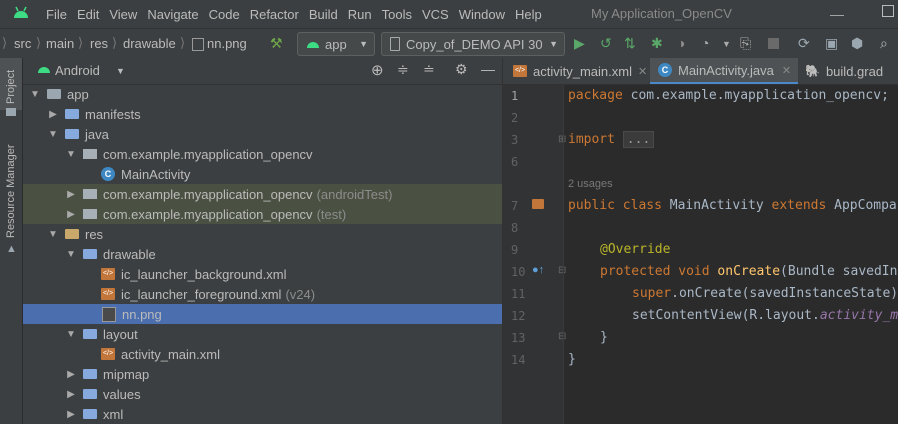  Describe the element at coordinates (262, 254) in the screenshot. I see `tree-row-drawable: ▼ drawable` at that location.